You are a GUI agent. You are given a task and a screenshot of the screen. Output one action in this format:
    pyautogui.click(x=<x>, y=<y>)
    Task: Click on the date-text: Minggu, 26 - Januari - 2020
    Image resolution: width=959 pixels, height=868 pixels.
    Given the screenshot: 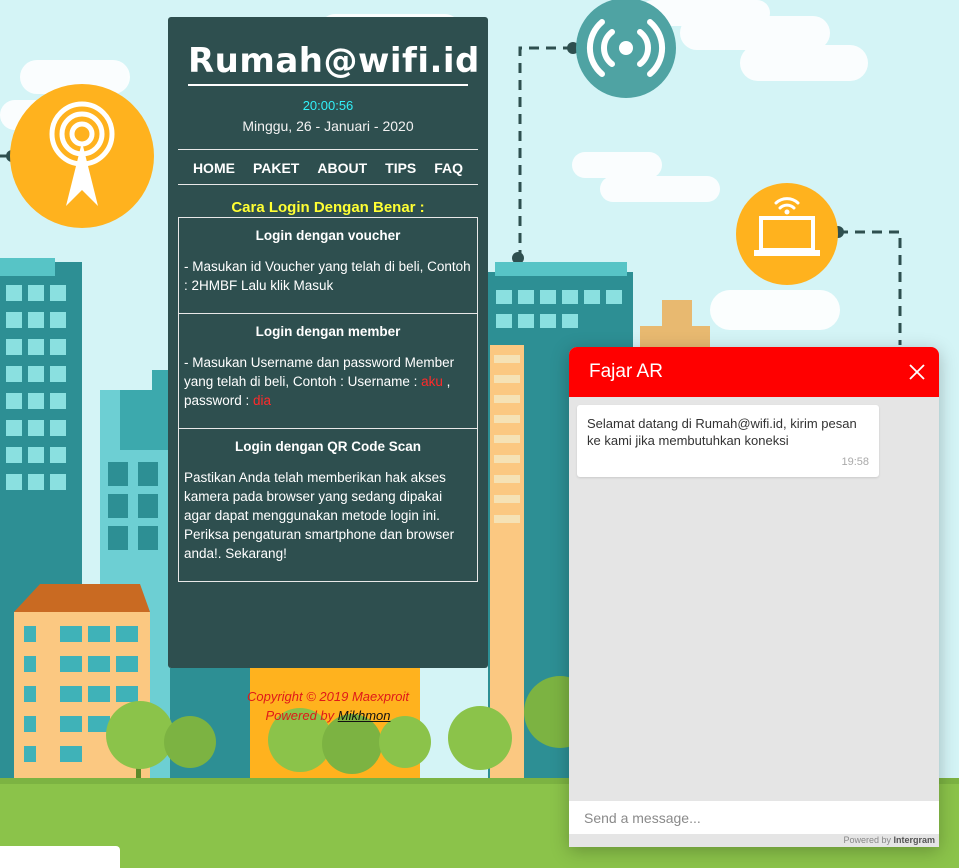 What is the action you would take?
    pyautogui.click(x=328, y=126)
    